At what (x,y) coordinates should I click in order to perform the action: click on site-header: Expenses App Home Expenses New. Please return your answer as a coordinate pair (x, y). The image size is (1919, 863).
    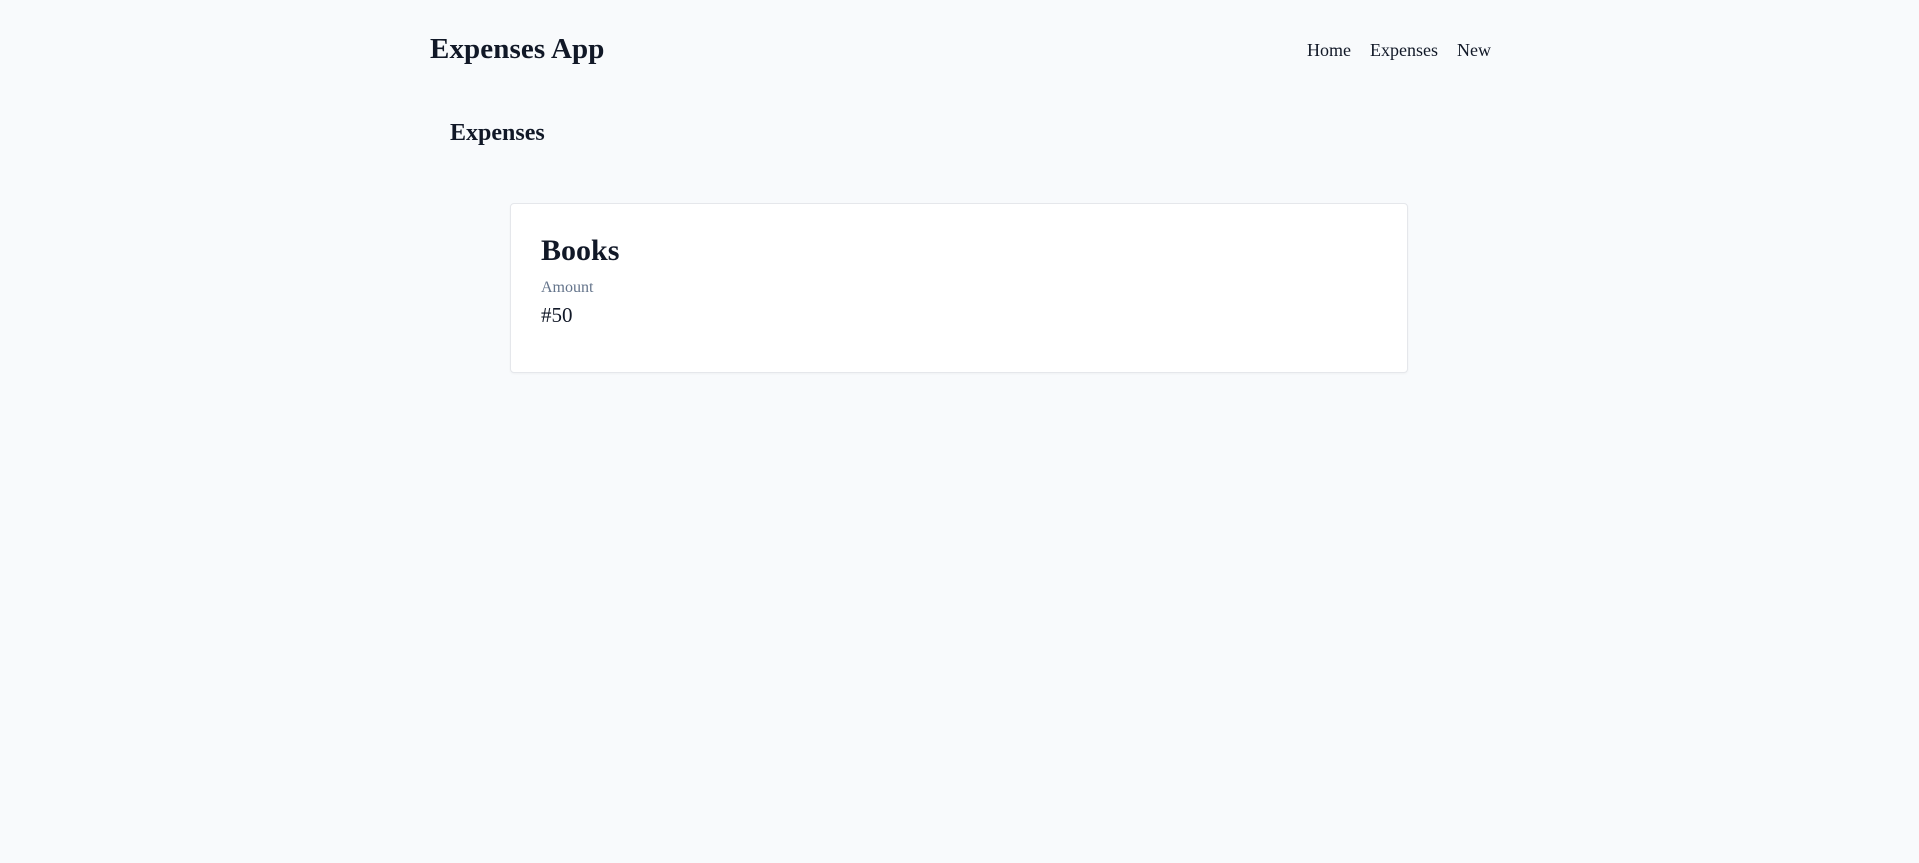
    Looking at the image, I should click on (960, 49).